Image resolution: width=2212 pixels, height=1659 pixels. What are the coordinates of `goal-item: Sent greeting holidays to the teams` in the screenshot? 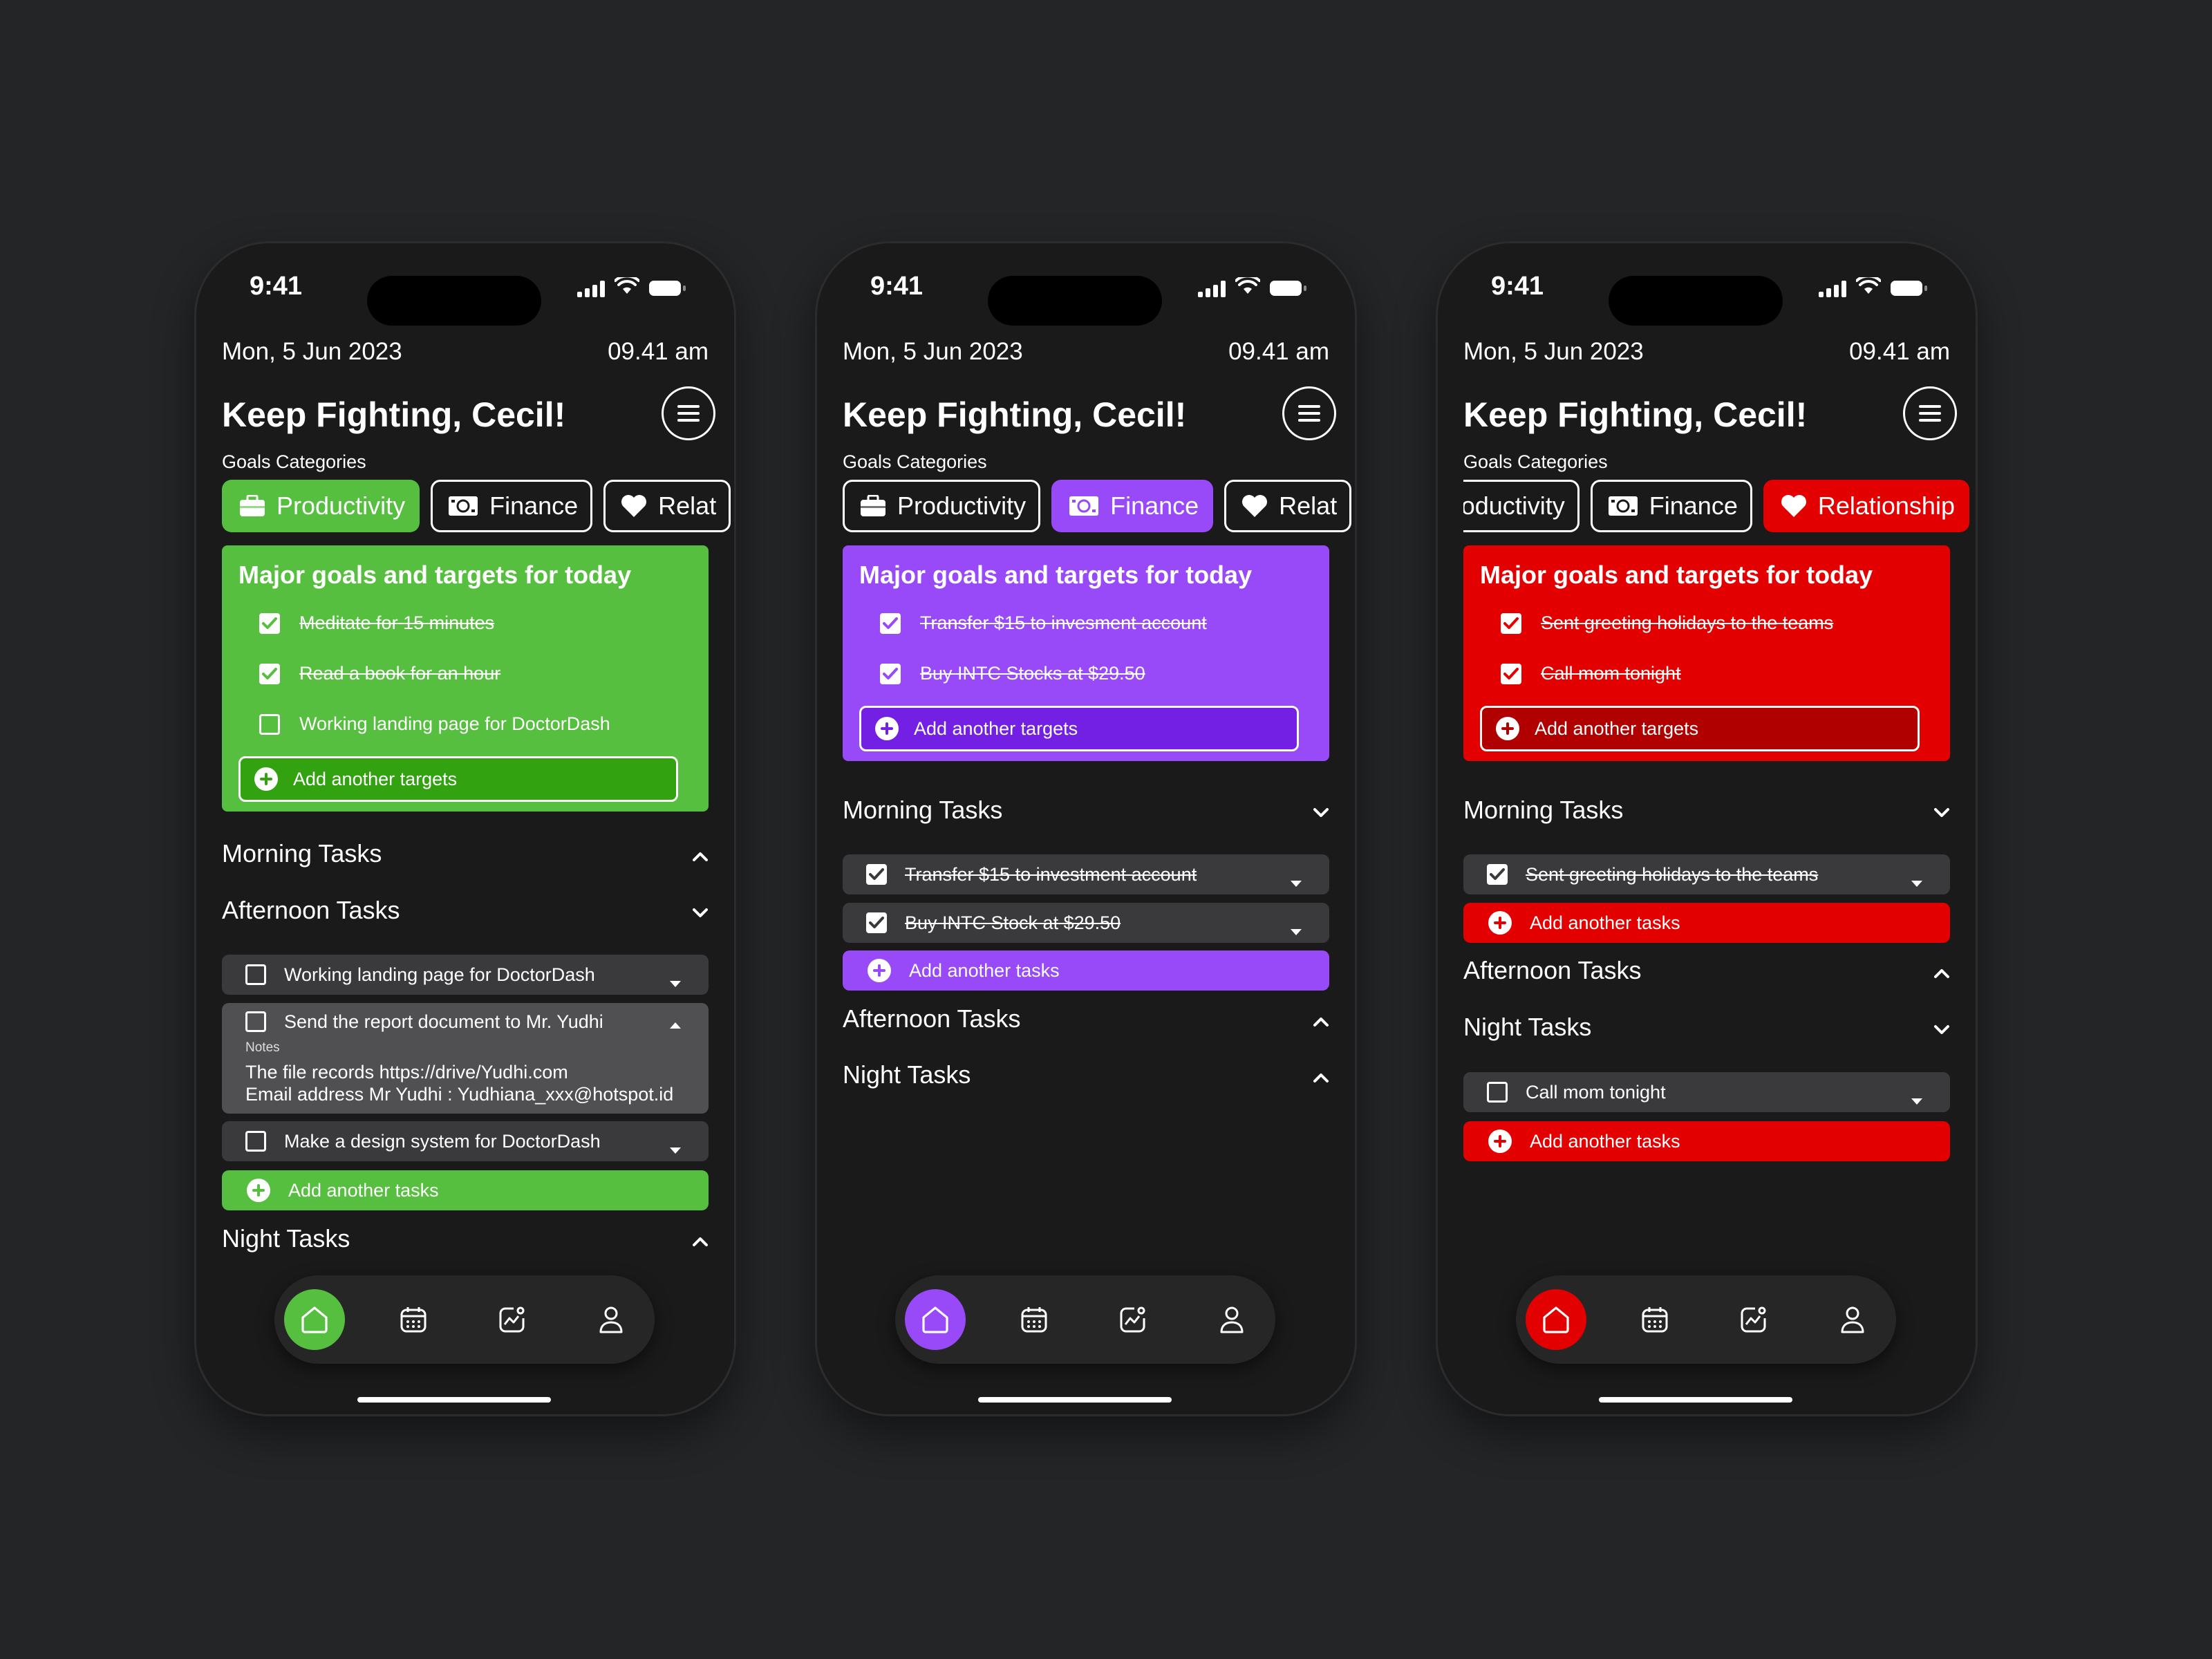 It's located at (1707, 623).